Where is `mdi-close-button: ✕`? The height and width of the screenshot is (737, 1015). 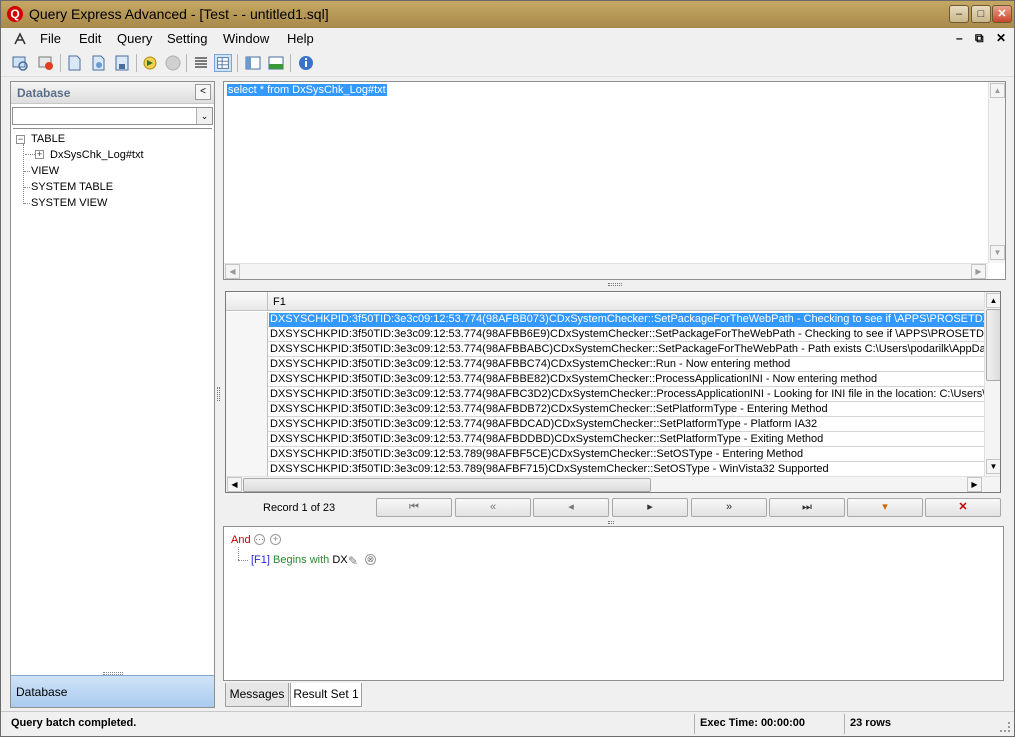
mdi-close-button: ✕ is located at coordinates (1001, 38).